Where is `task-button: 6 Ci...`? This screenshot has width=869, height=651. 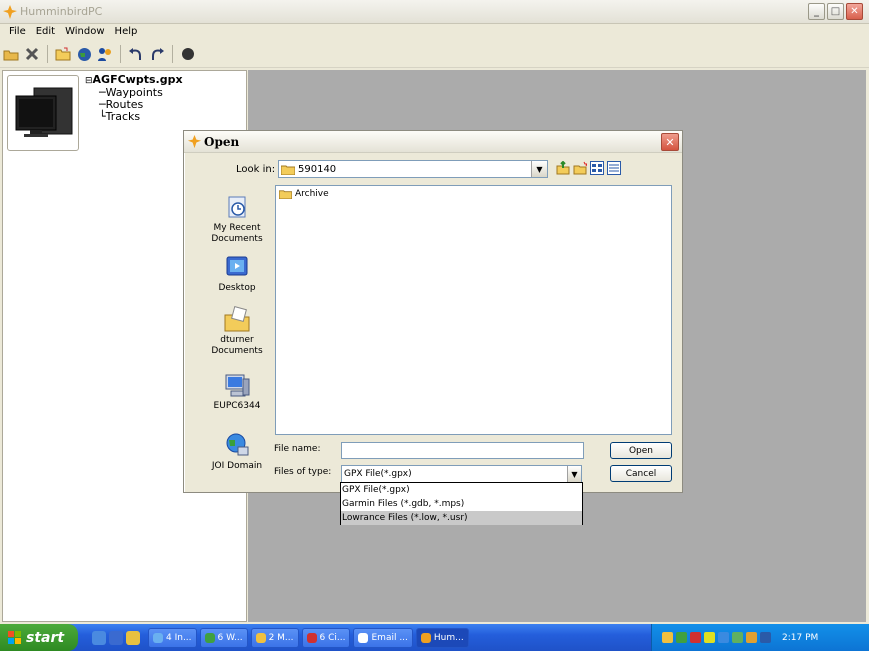
task-button: 6 Ci... is located at coordinates (326, 637).